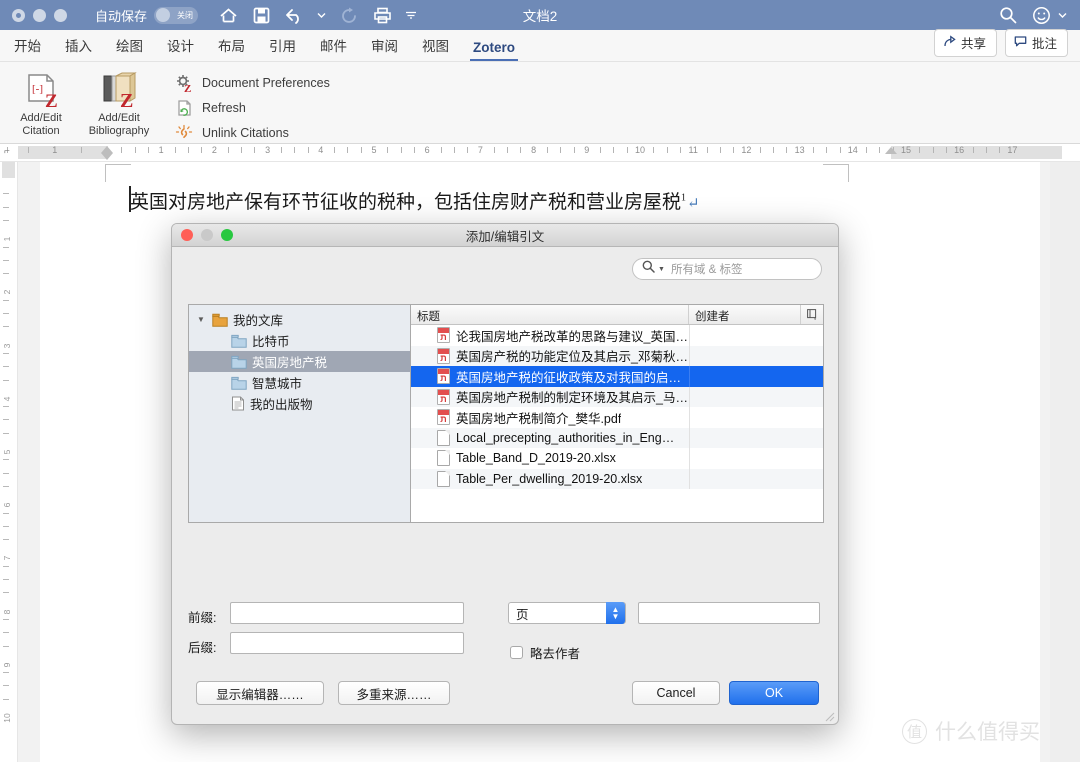 This screenshot has width=1080, height=762. I want to click on item-title: 英国房地产税制简介_樊华.pdf, so click(539, 418).